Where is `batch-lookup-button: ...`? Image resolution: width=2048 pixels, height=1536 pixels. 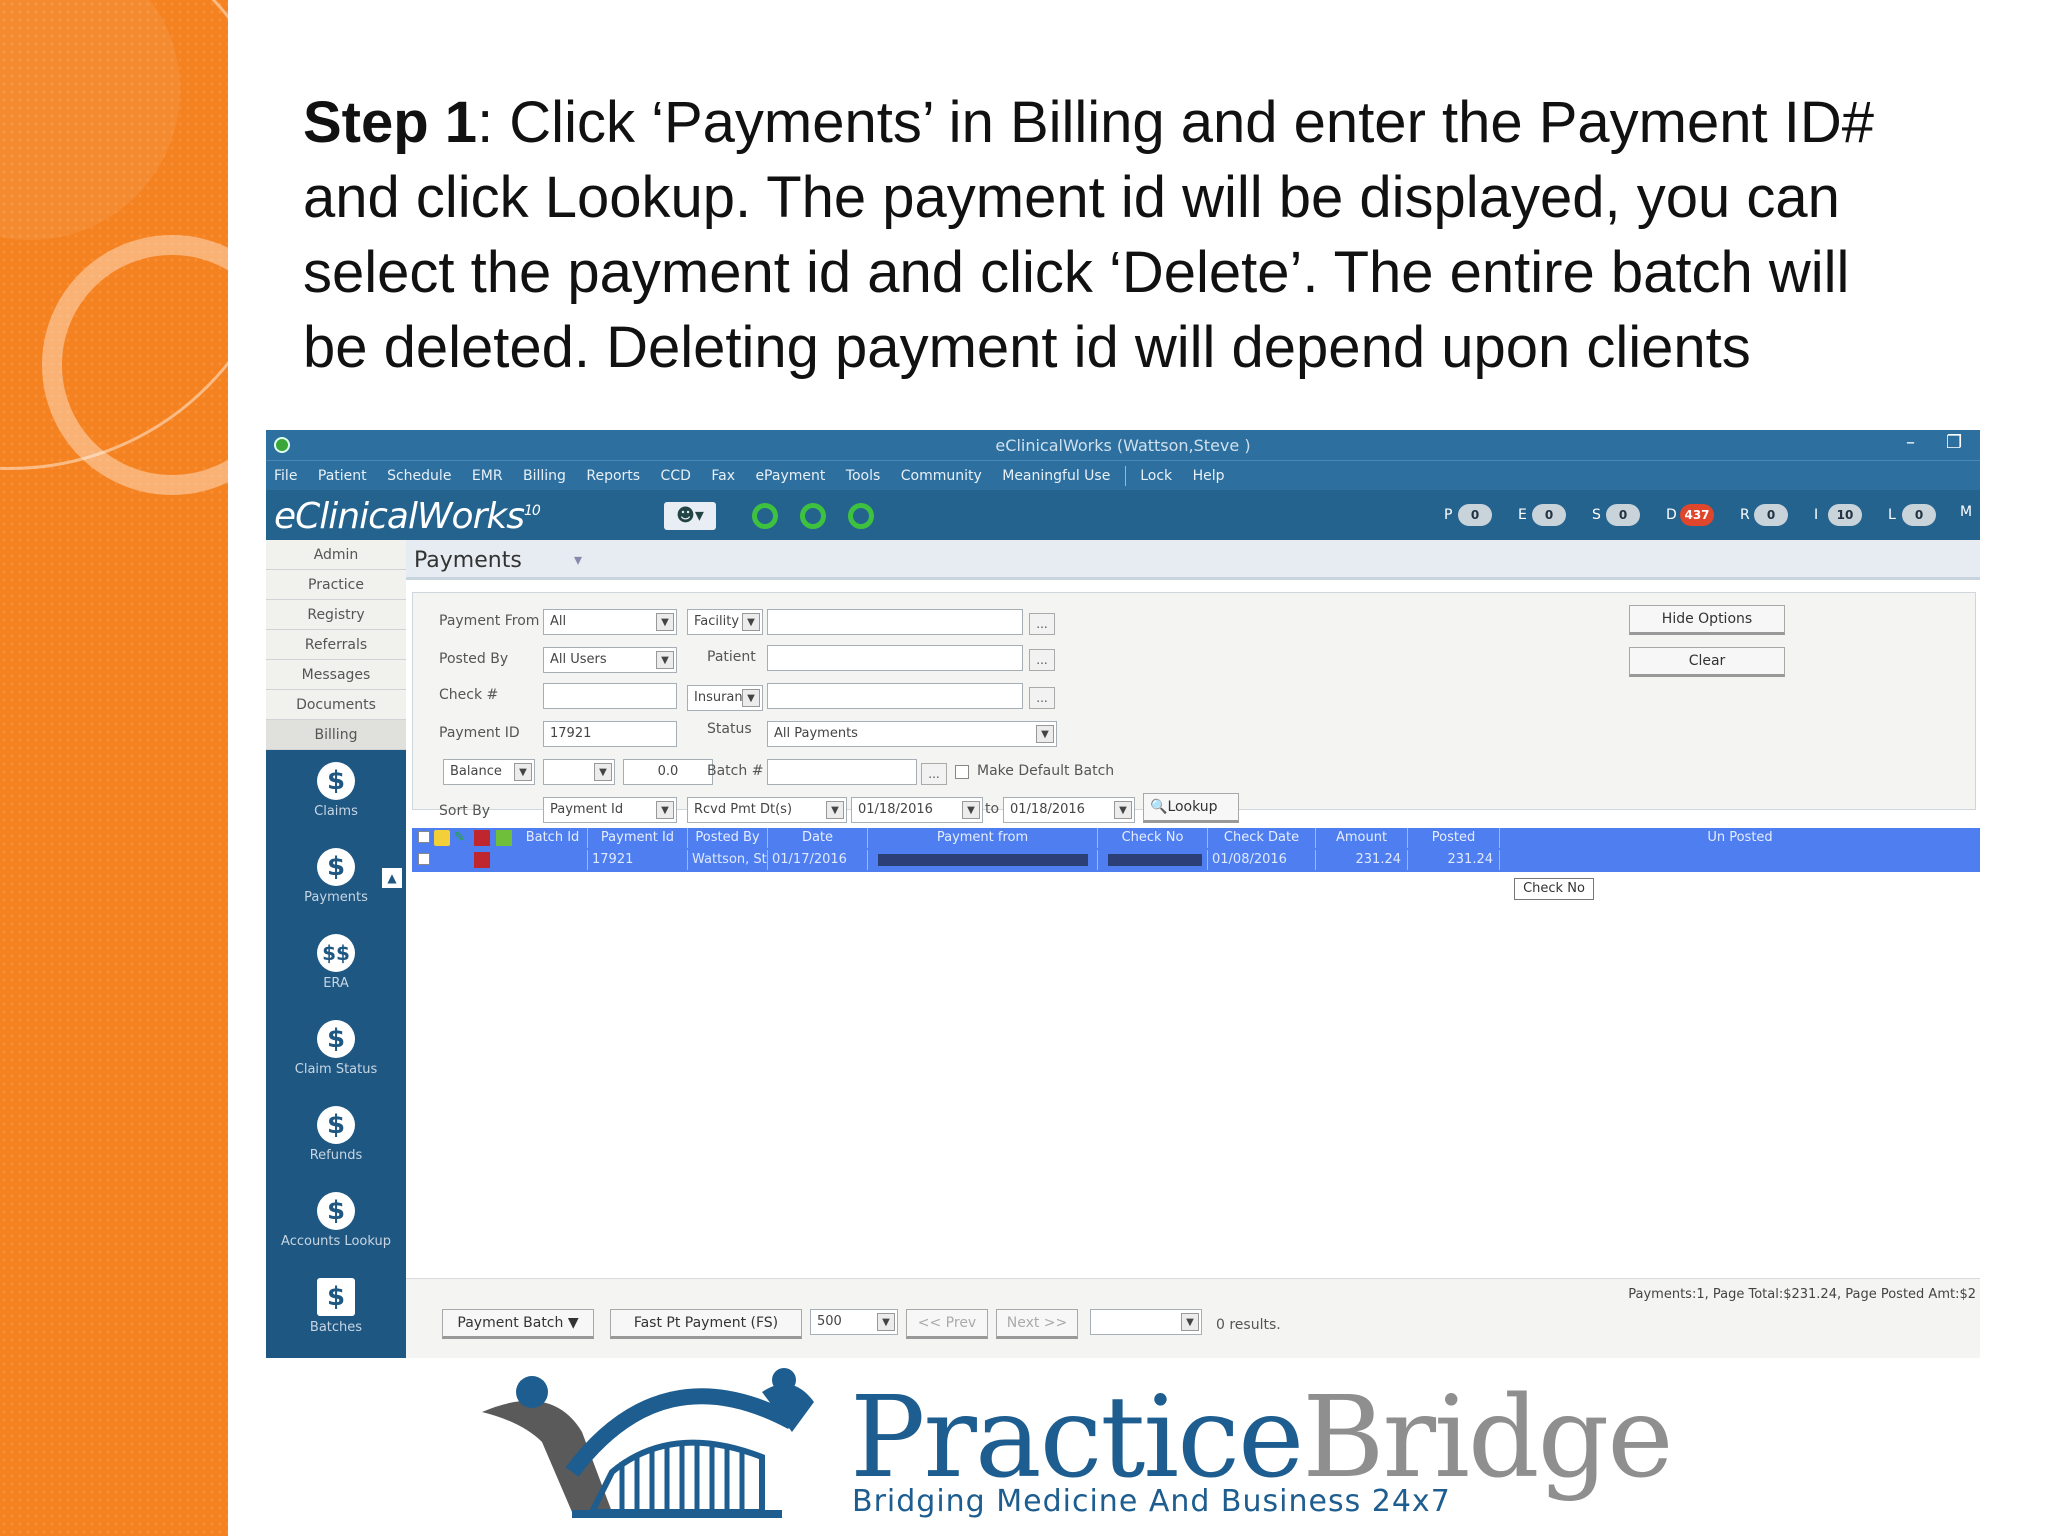 batch-lookup-button: ... is located at coordinates (934, 774).